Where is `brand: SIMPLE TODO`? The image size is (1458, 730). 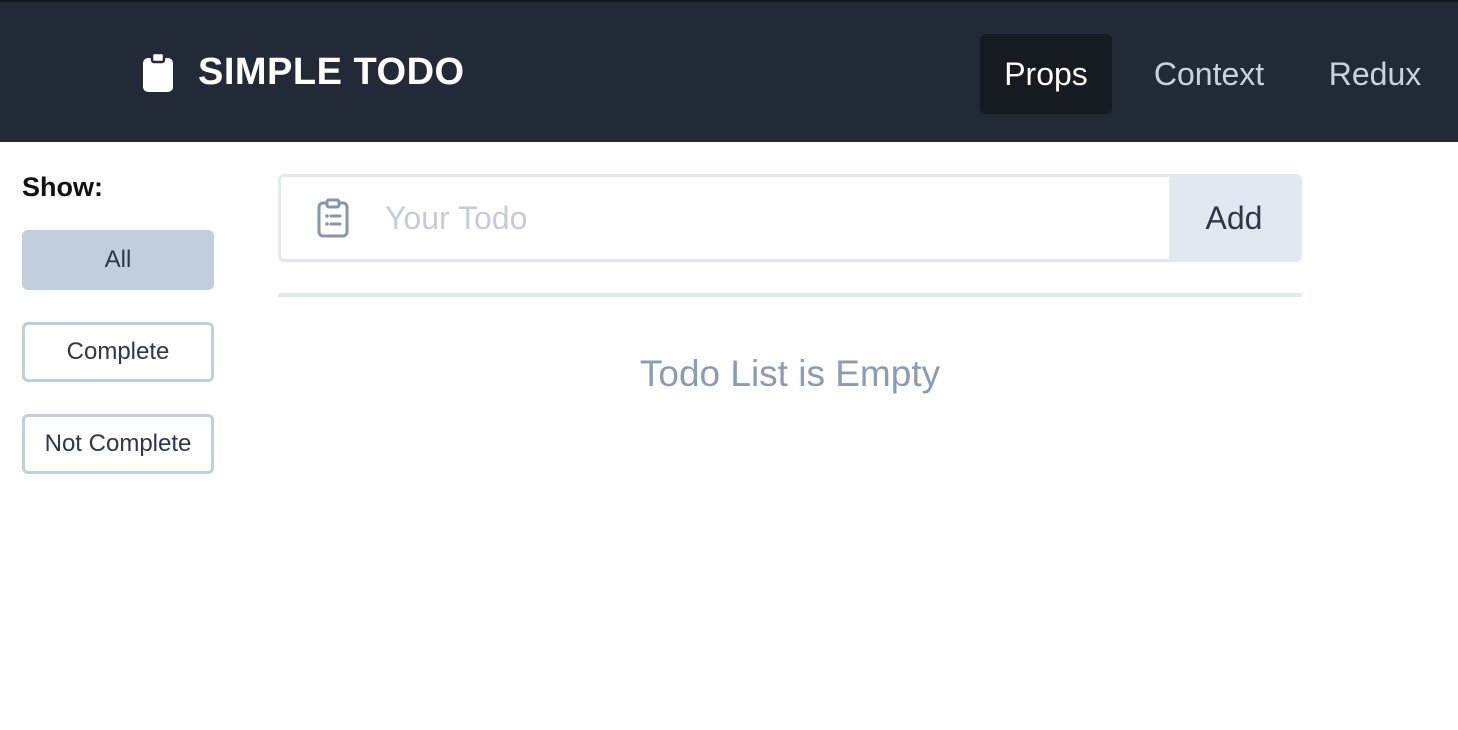
brand: SIMPLE TODO is located at coordinates (303, 72).